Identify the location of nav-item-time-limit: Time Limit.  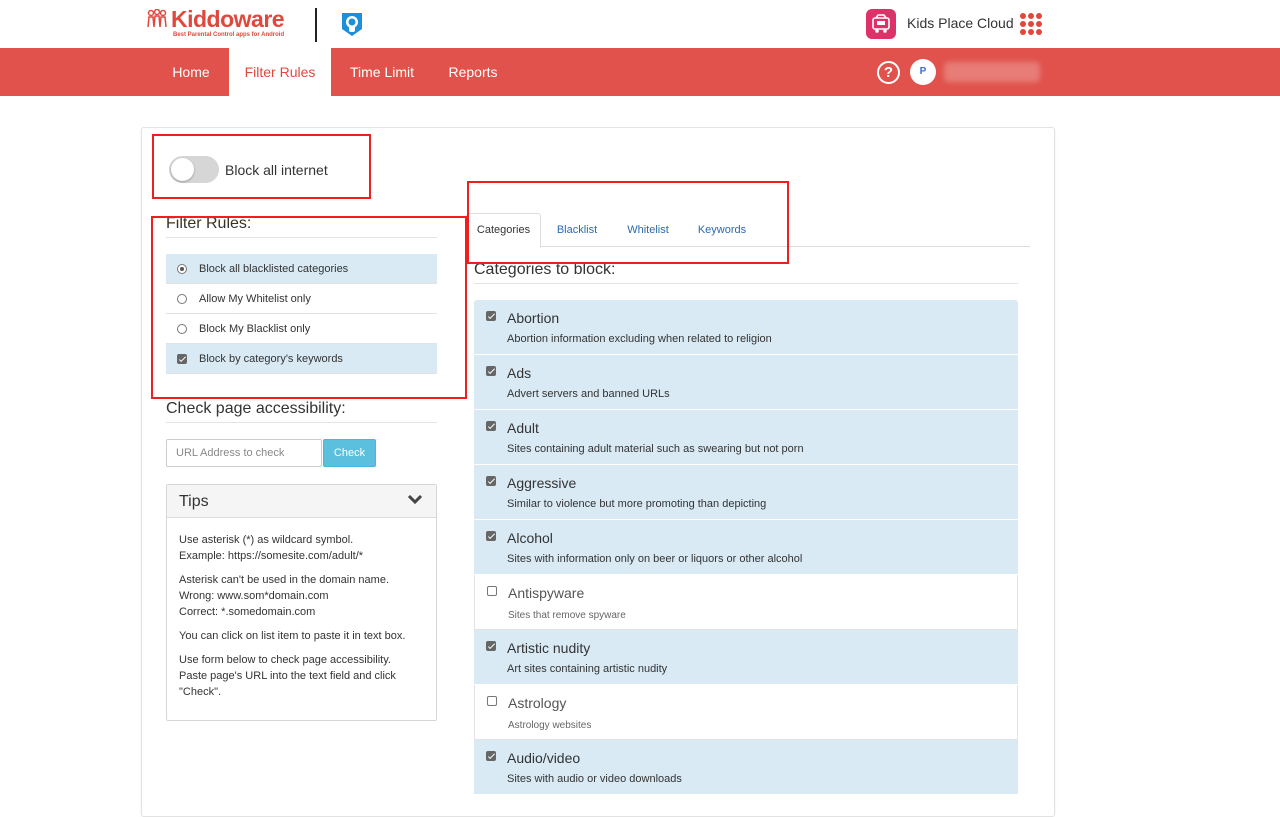
(382, 72).